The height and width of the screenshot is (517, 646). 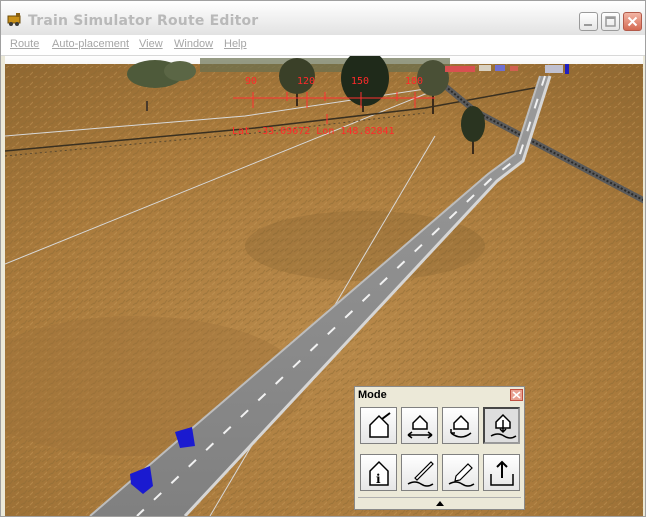 I want to click on heading-150: 150, so click(x=360, y=81).